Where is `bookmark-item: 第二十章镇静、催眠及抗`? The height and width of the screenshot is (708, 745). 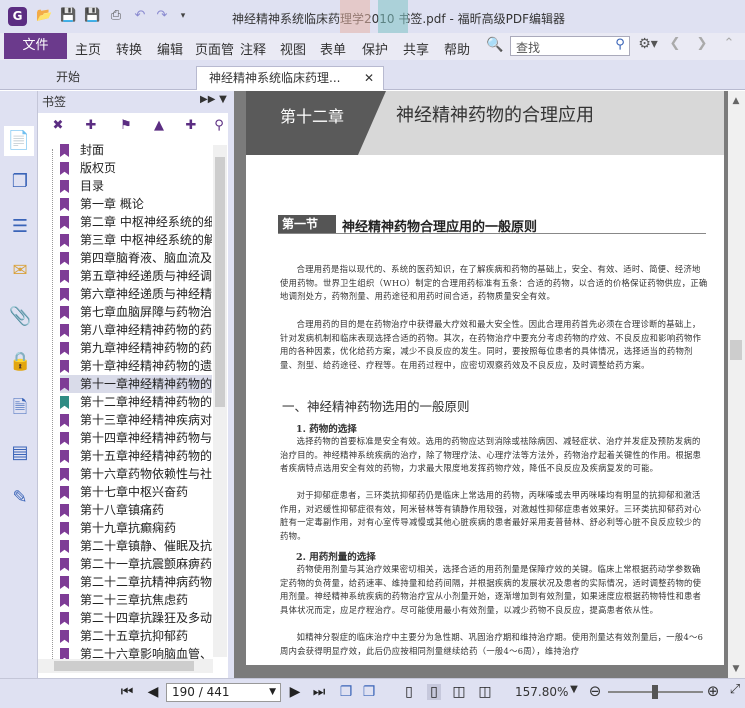
bookmark-item: 第二十章镇静、催眠及抗 is located at coordinates (136, 546).